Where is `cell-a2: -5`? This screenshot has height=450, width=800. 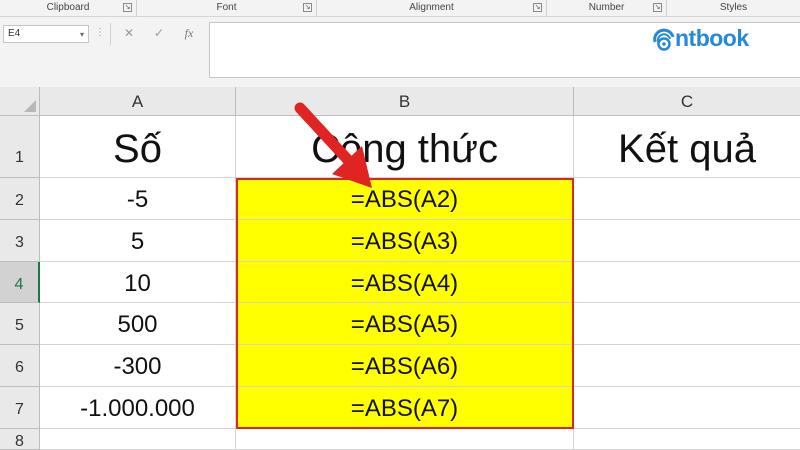
cell-a2: -5 is located at coordinates (138, 199).